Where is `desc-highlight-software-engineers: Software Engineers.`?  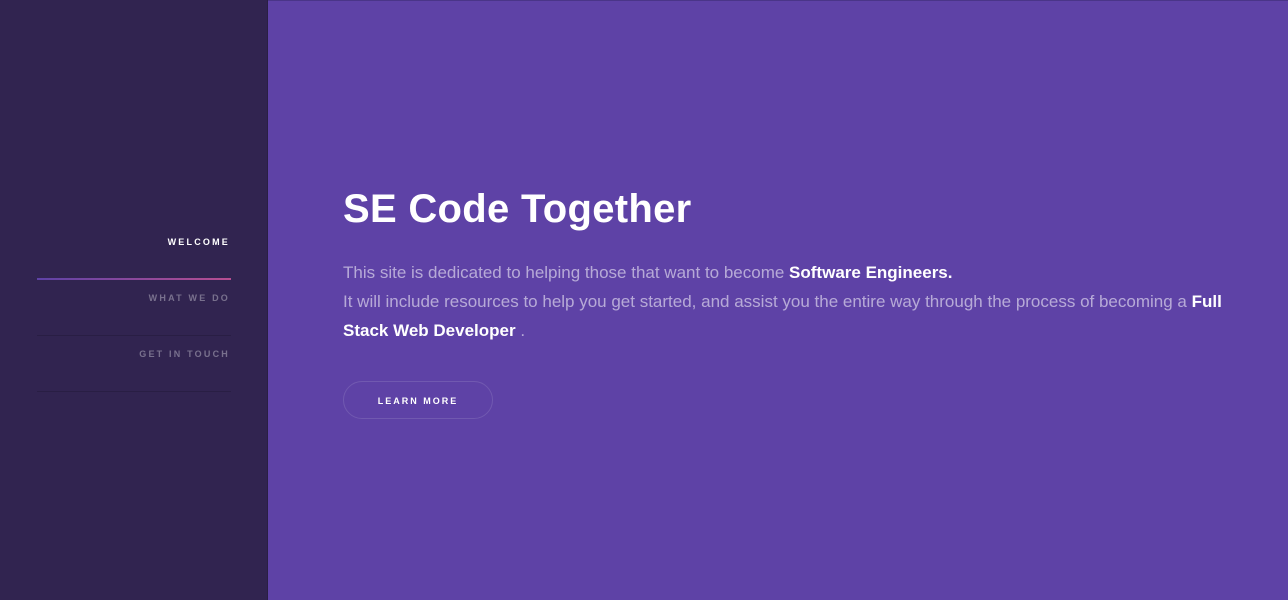 desc-highlight-software-engineers: Software Engineers. is located at coordinates (871, 272).